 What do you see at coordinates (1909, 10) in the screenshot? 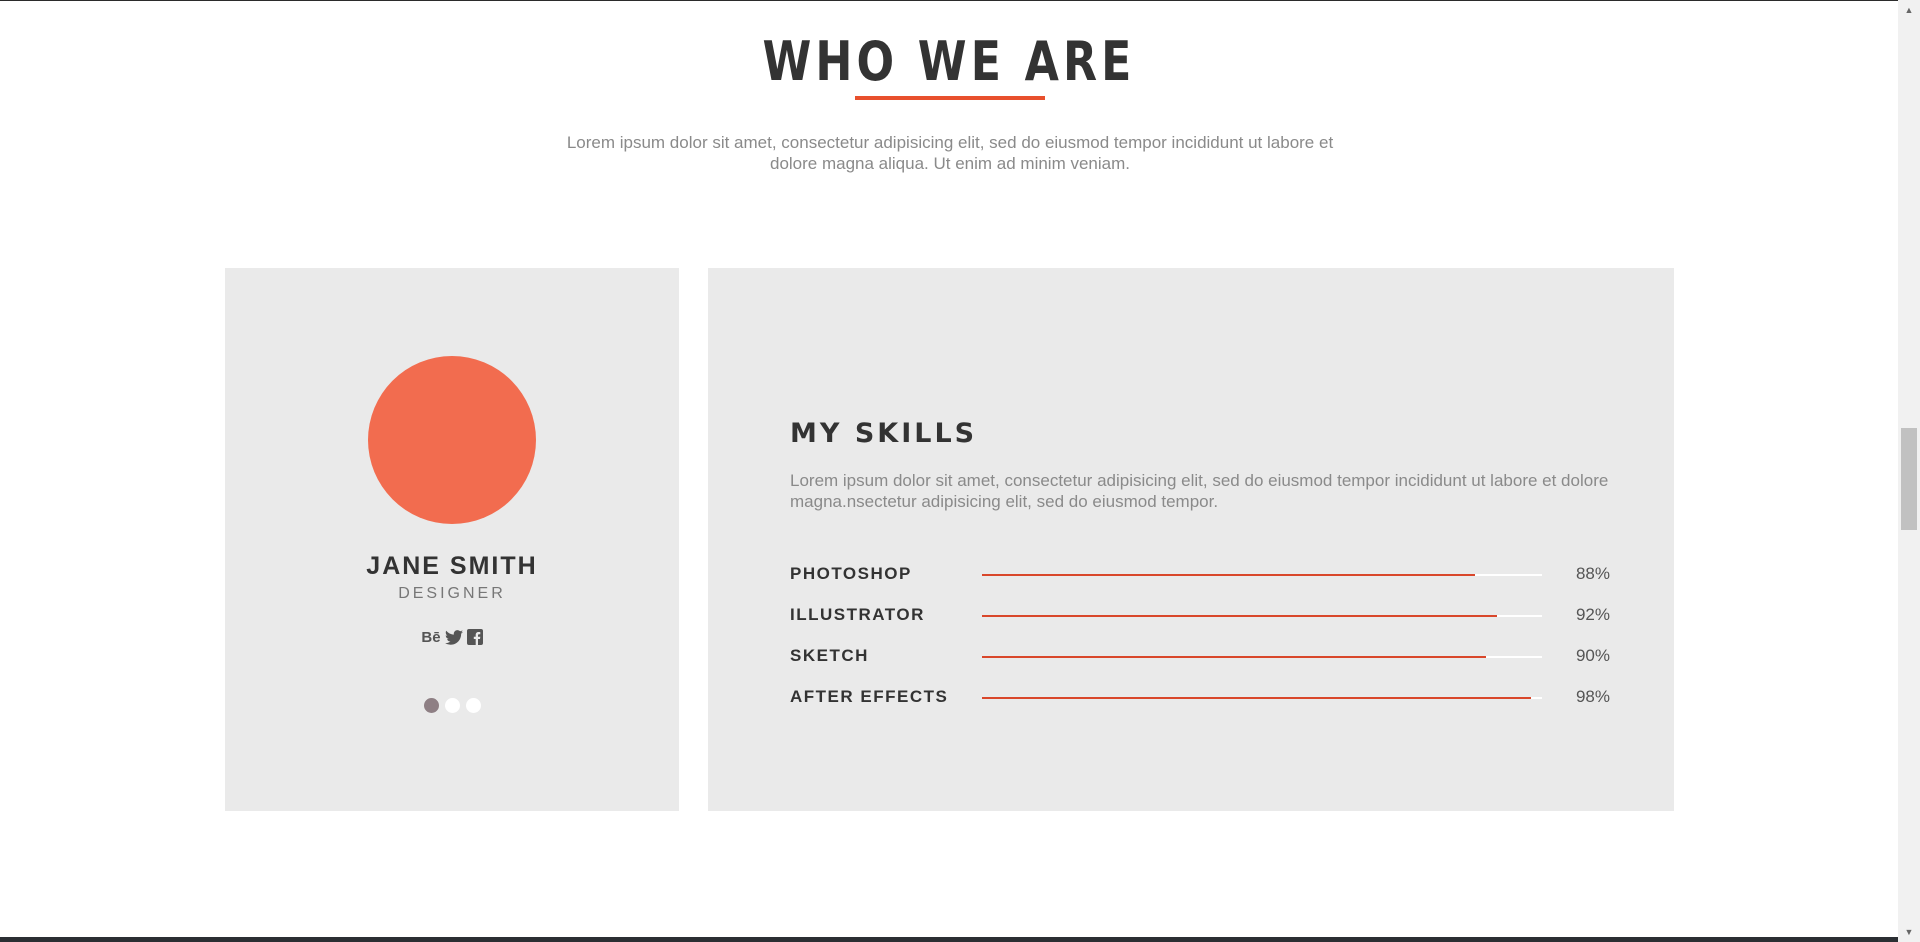
I see `scroll-up-arrow-icon: ▲` at bounding box center [1909, 10].